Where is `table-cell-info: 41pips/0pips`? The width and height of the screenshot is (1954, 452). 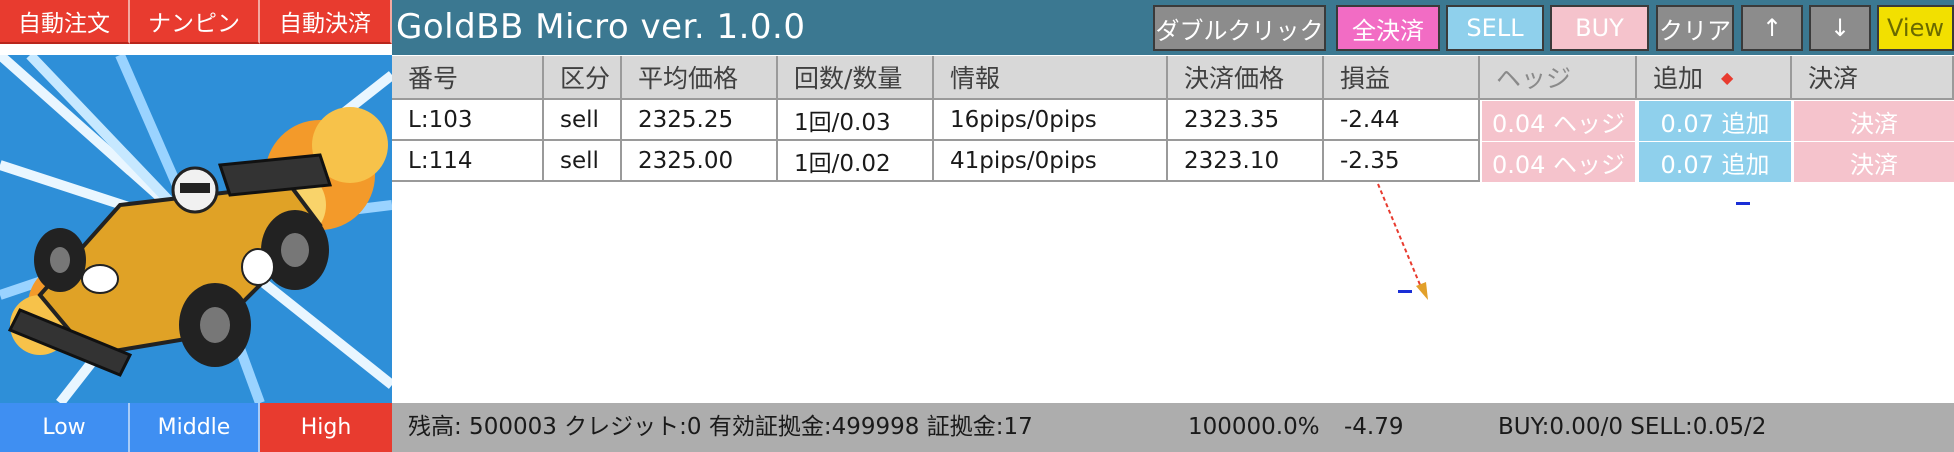
table-cell-info: 41pips/0pips is located at coordinates (1051, 161).